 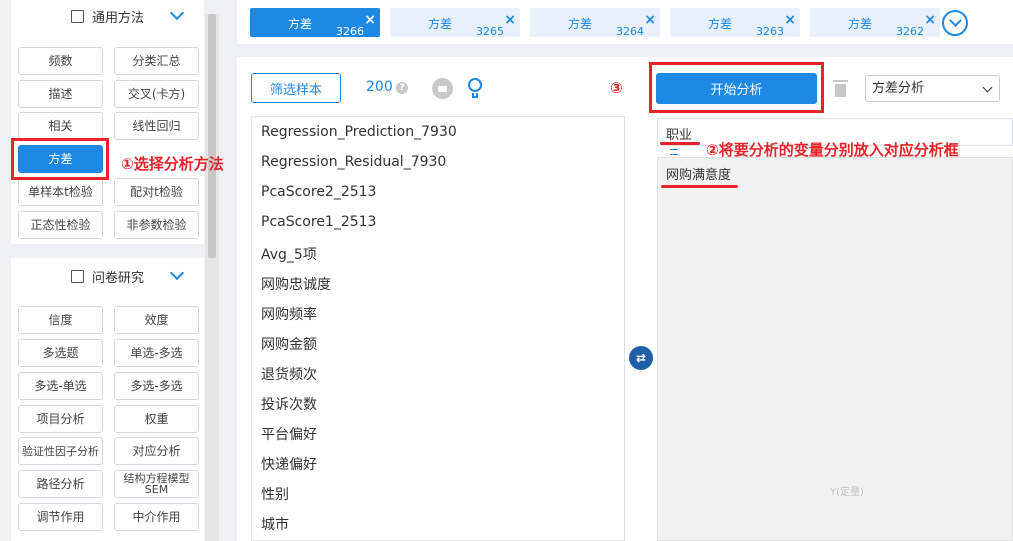 I want to click on swap-icon: ⇄, so click(x=641, y=358).